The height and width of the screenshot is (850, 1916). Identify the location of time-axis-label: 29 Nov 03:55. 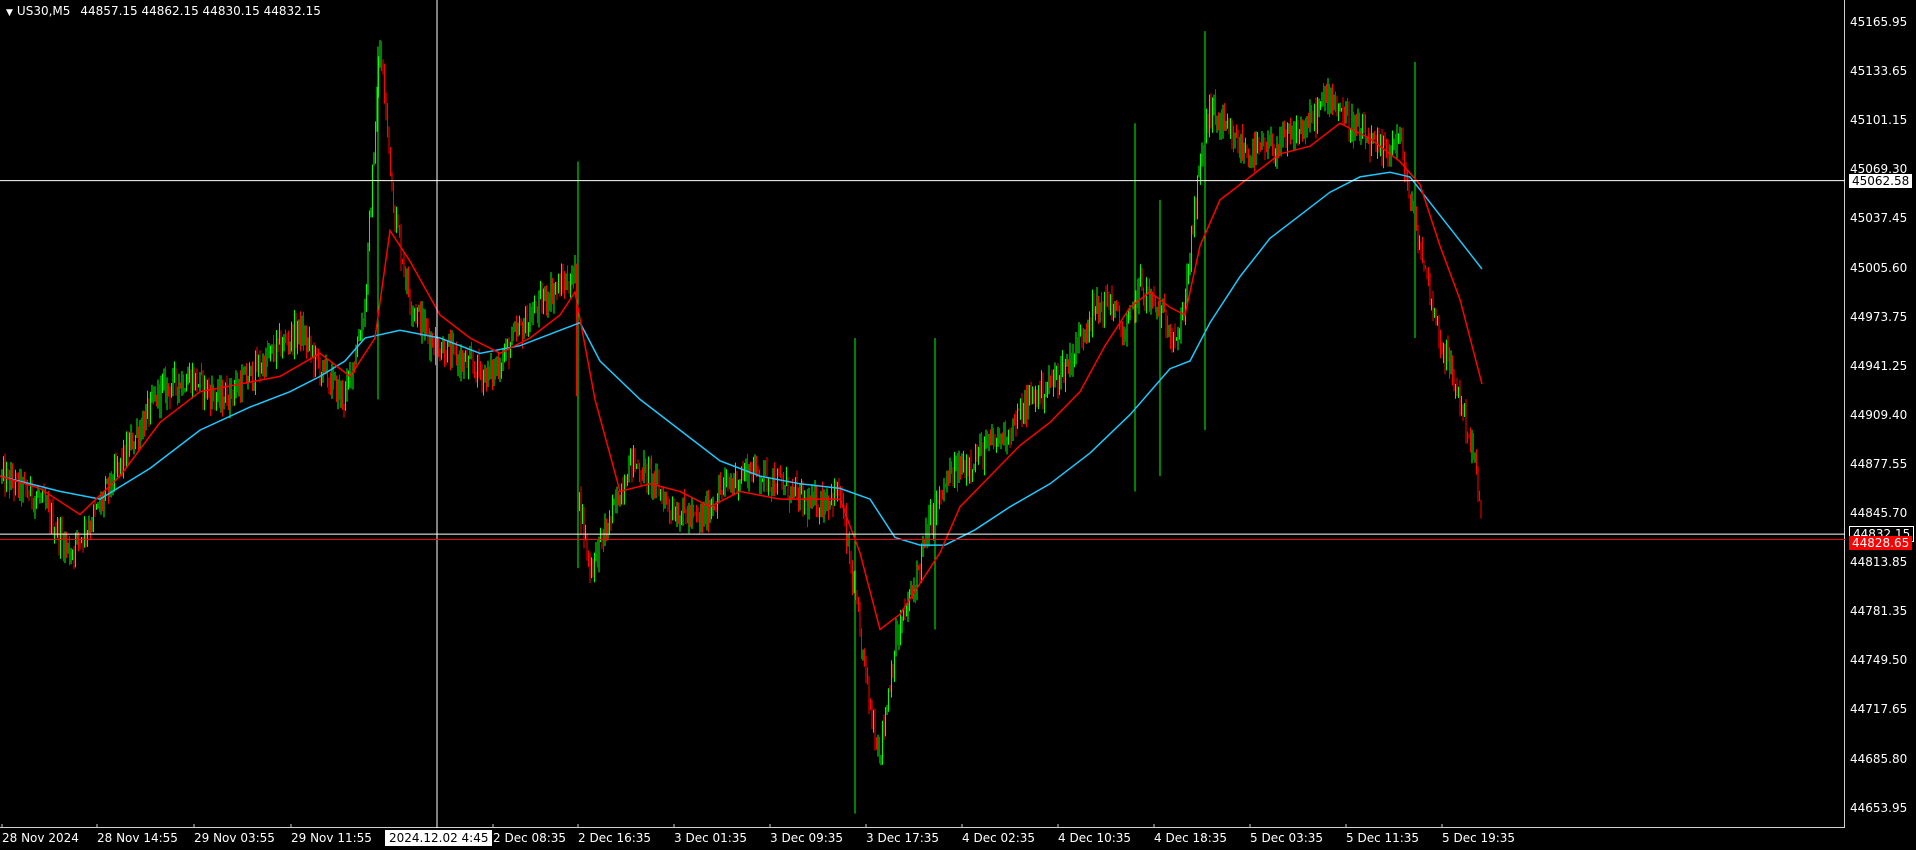
(234, 838).